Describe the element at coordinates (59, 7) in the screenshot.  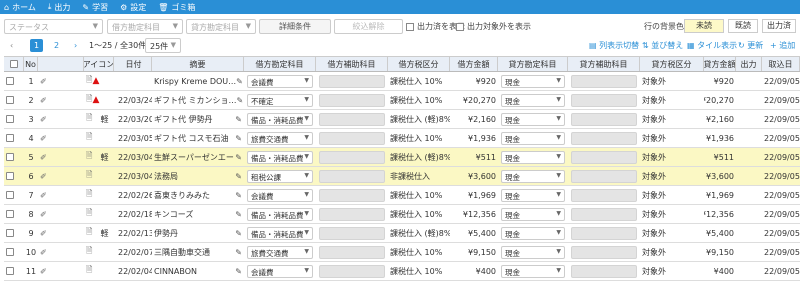
I see `nav-item-1: ⤓ 出力` at that location.